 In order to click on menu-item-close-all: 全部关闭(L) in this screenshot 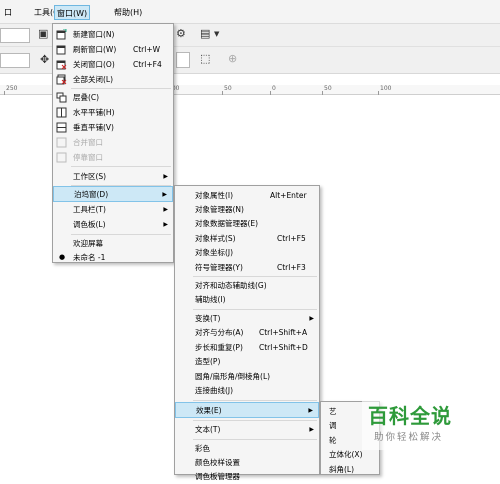, I will do `click(113, 79)`.